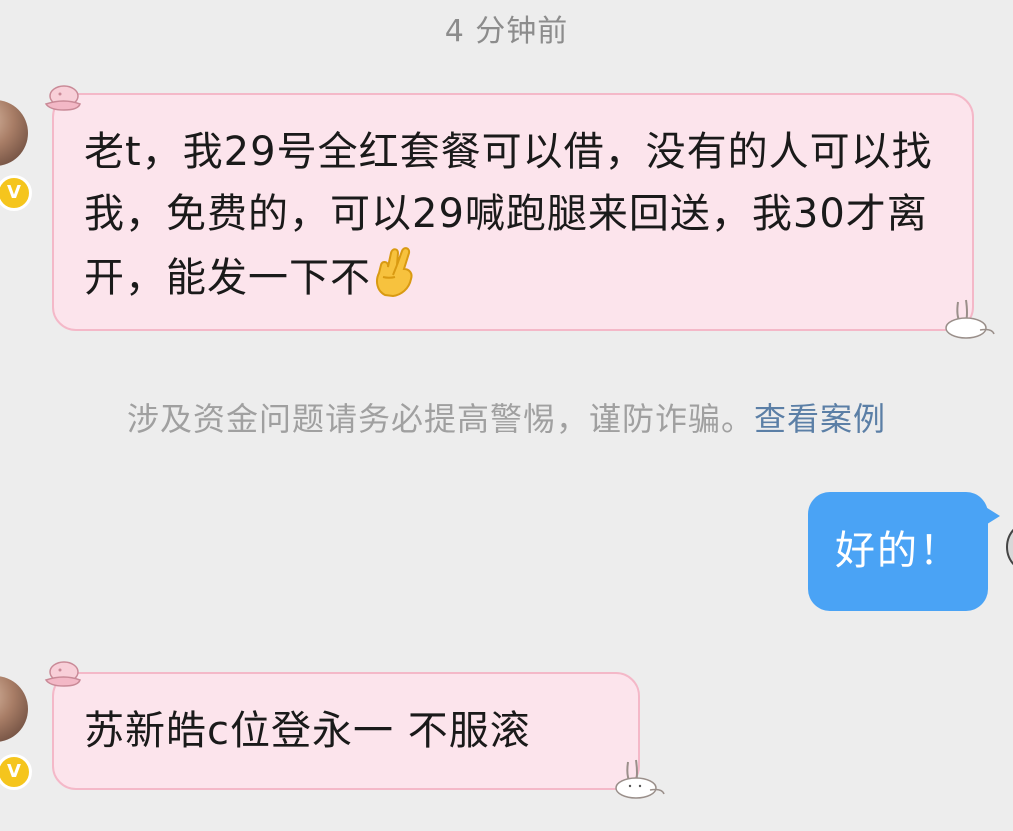 The image size is (1013, 831). What do you see at coordinates (394, 280) in the screenshot?
I see `crossed-fingers-icon` at bounding box center [394, 280].